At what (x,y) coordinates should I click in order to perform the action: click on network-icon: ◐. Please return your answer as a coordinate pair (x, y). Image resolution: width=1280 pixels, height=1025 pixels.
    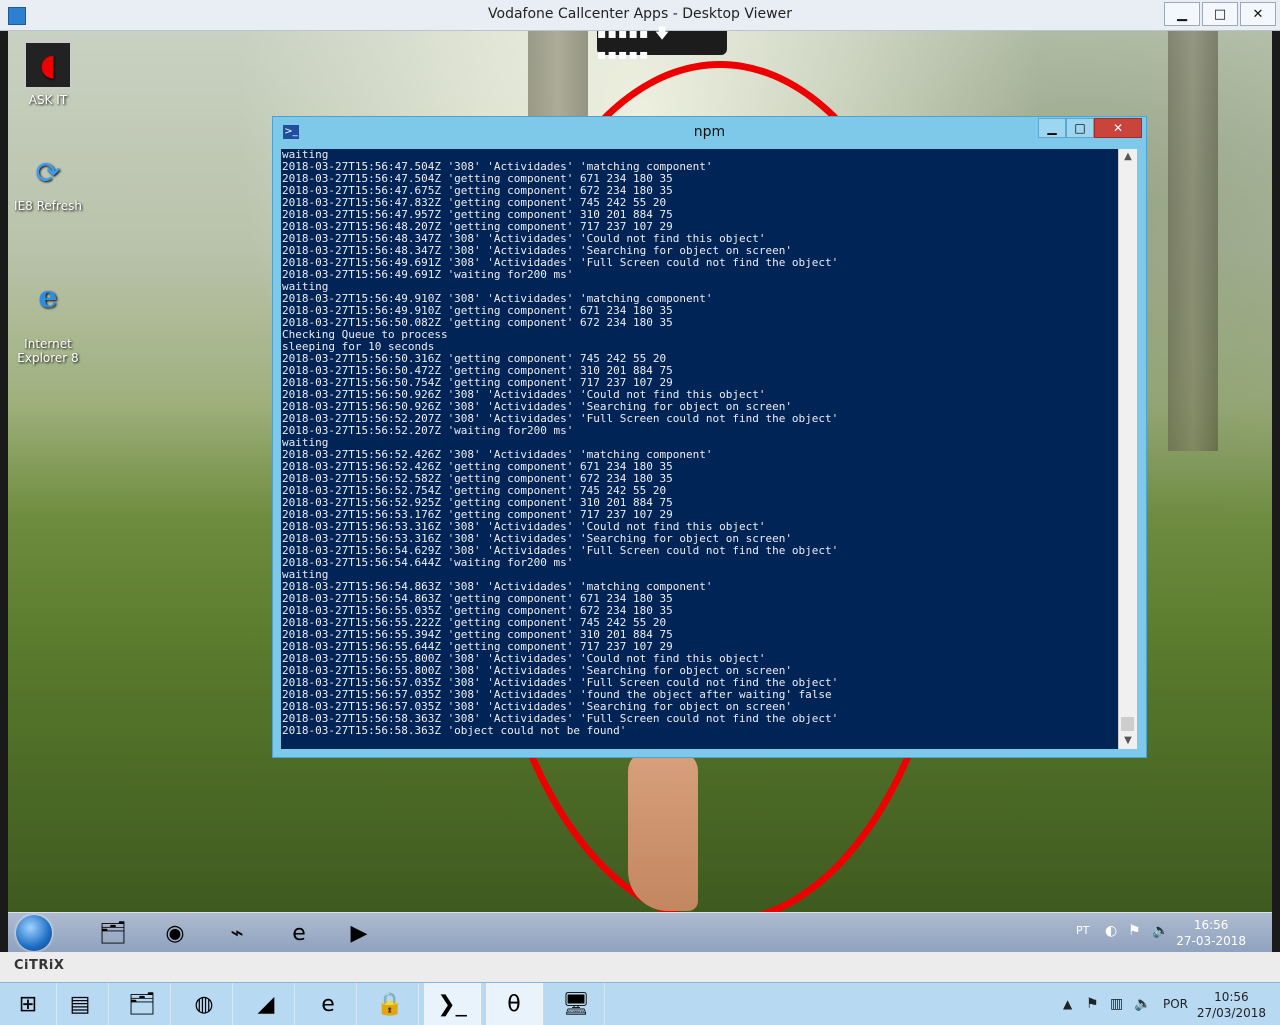
    Looking at the image, I should click on (1111, 931).